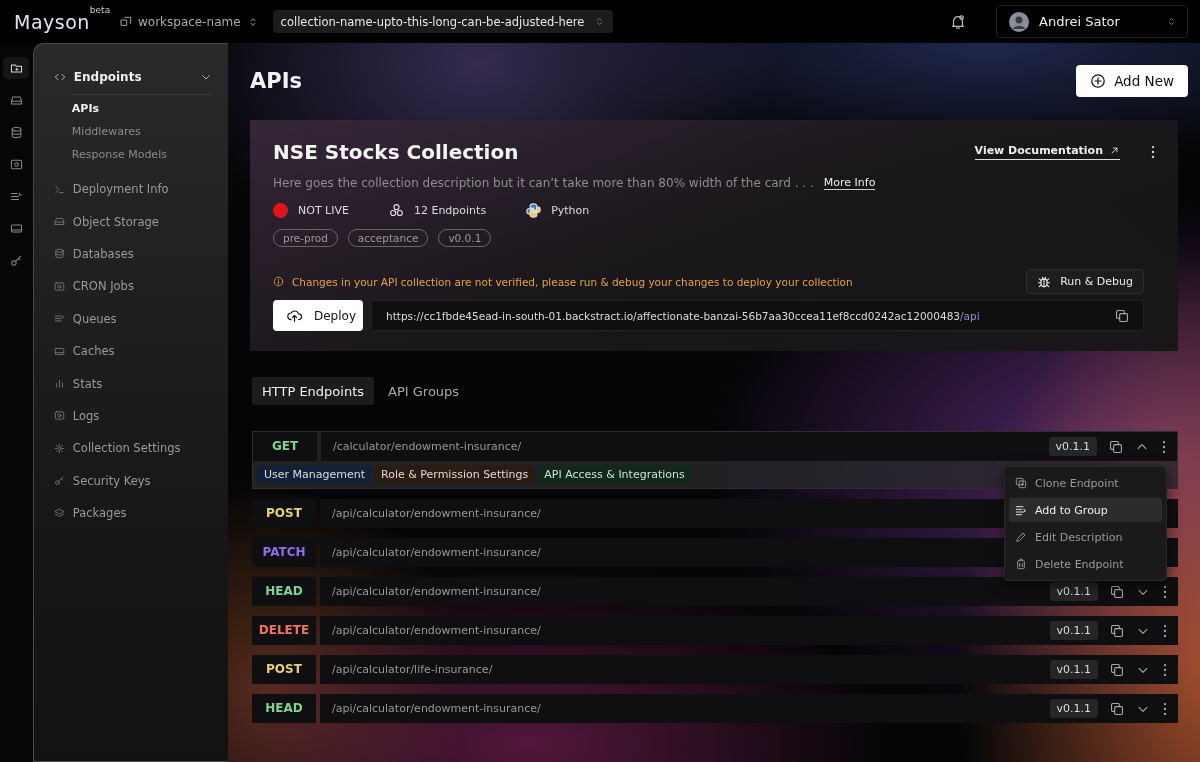 The width and height of the screenshot is (1200, 762). Describe the element at coordinates (315, 474) in the screenshot. I see `group-tag: User Management` at that location.